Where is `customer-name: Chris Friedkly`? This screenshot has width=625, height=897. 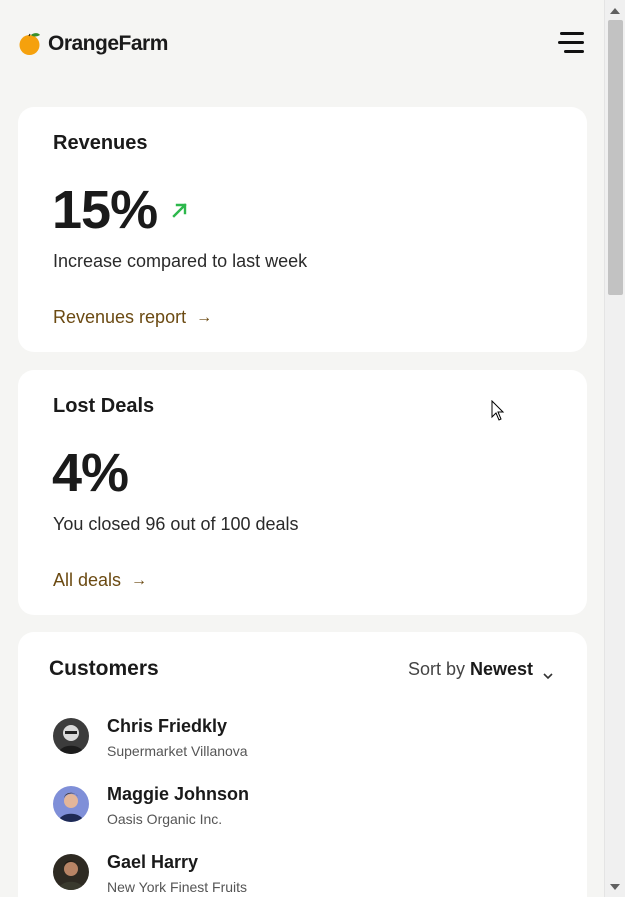
customer-name: Chris Friedkly is located at coordinates (167, 726).